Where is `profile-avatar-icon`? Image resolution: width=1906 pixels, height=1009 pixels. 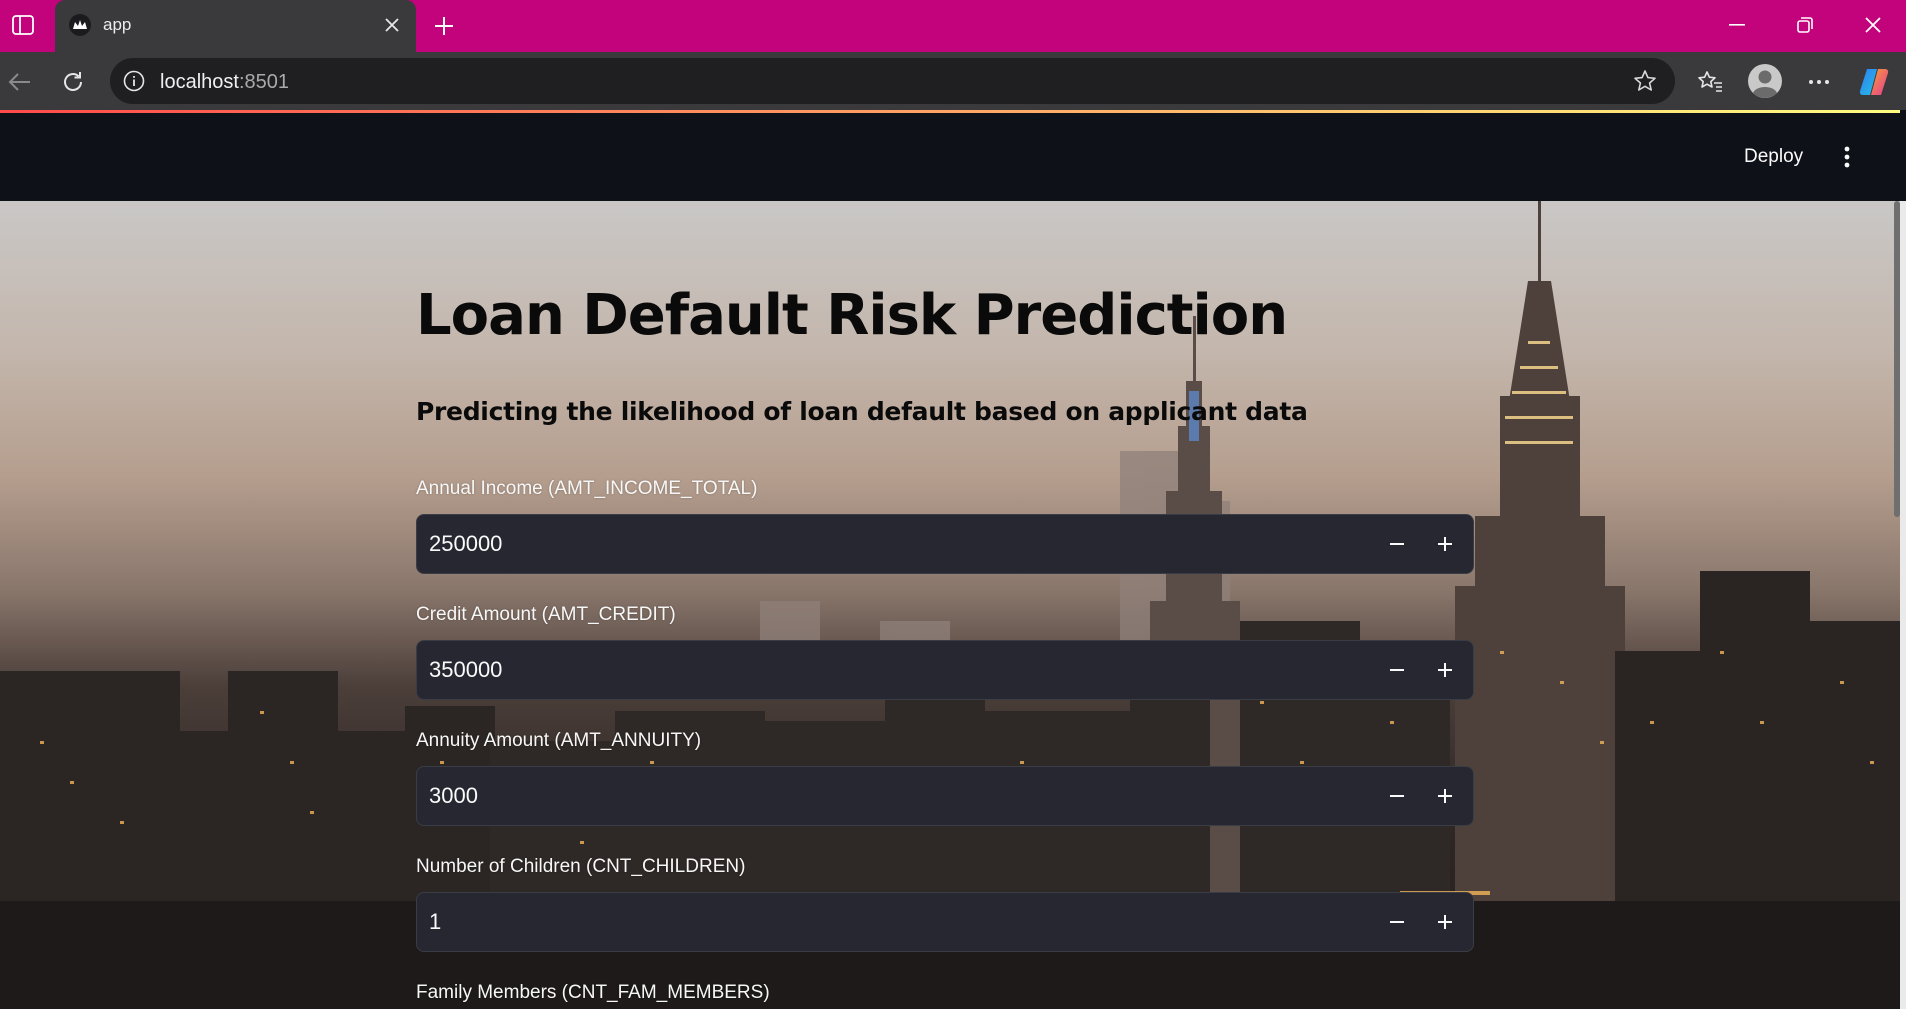 profile-avatar-icon is located at coordinates (1765, 81).